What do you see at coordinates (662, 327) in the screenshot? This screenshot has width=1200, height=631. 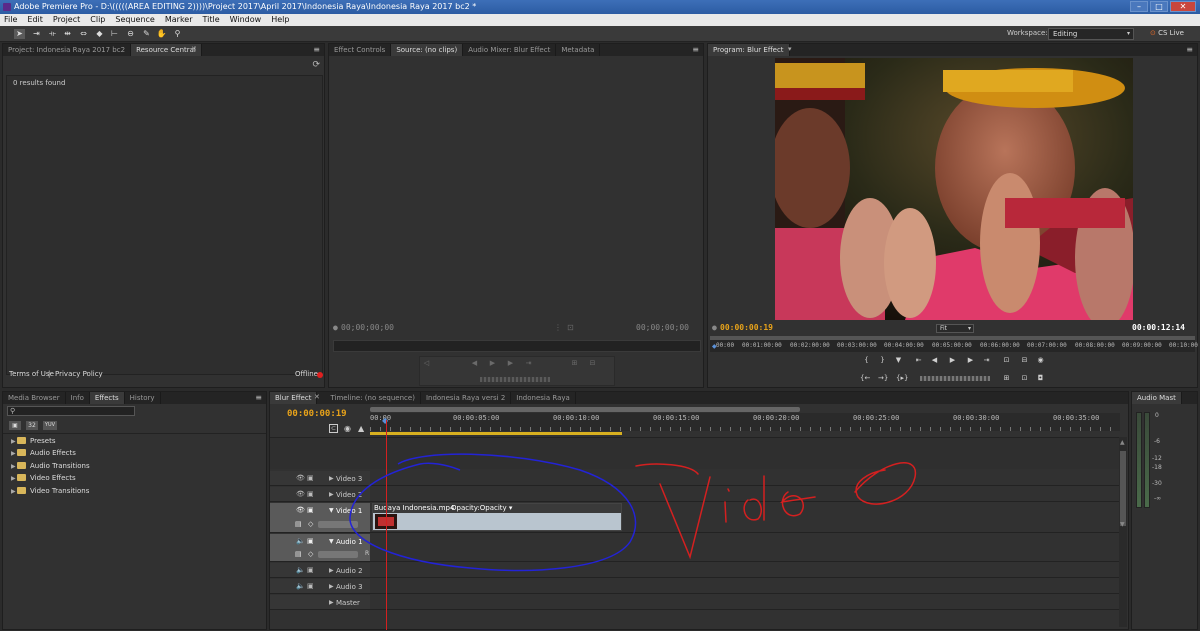 I see `source-timecode-duration: 00;00;00;00` at bounding box center [662, 327].